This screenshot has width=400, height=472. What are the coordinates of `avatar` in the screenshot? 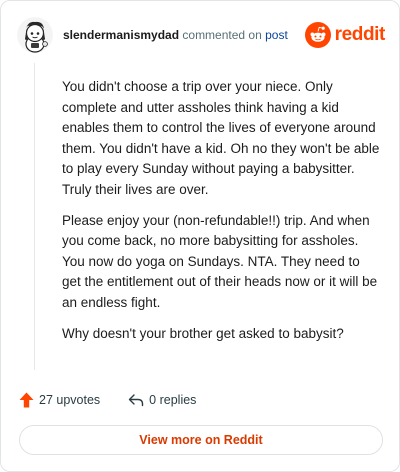 It's located at (35, 35).